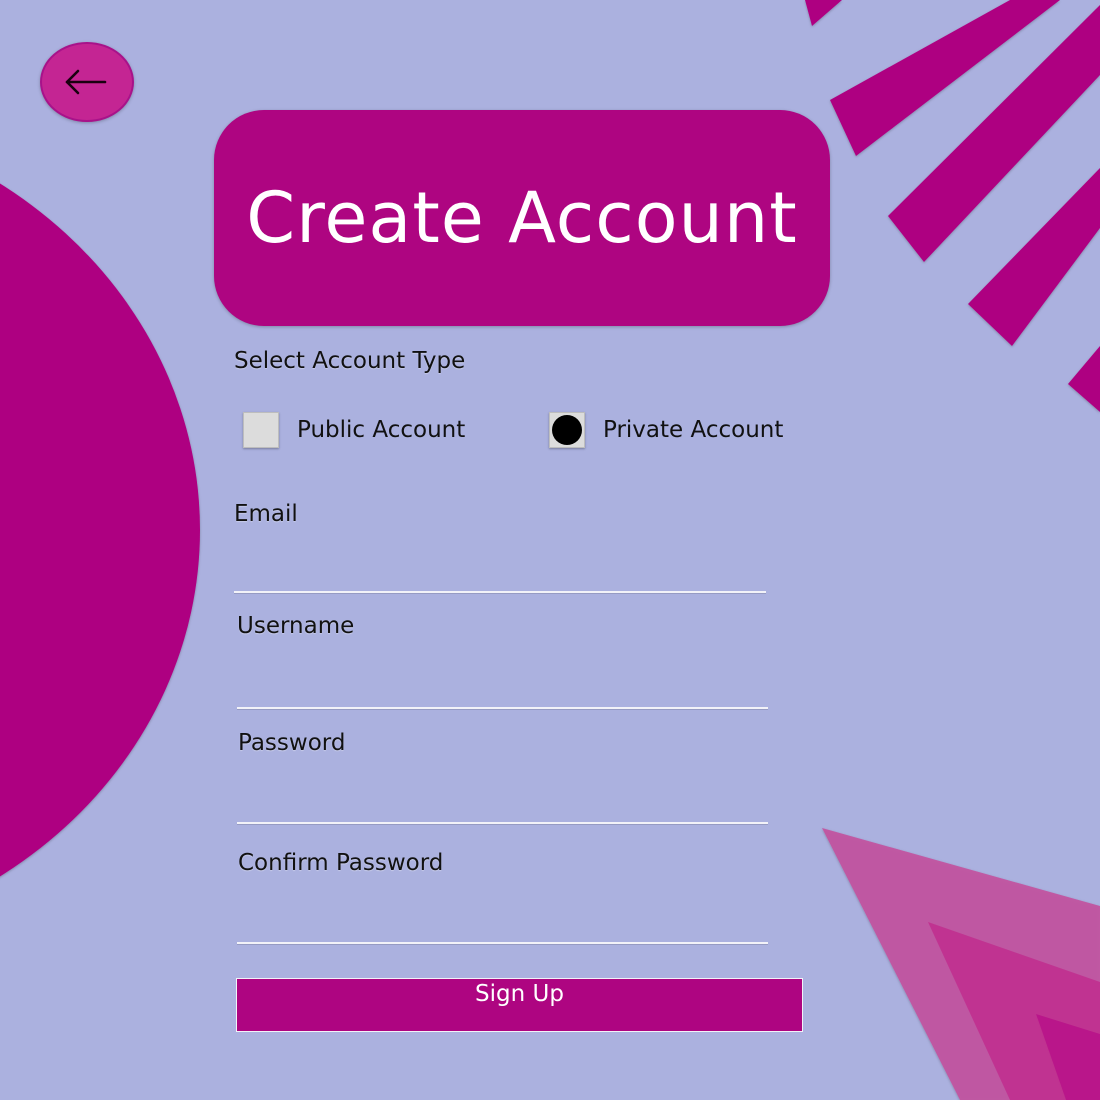 Image resolution: width=1100 pixels, height=1100 pixels. What do you see at coordinates (502, 923) in the screenshot?
I see `confirm-password-field` at bounding box center [502, 923].